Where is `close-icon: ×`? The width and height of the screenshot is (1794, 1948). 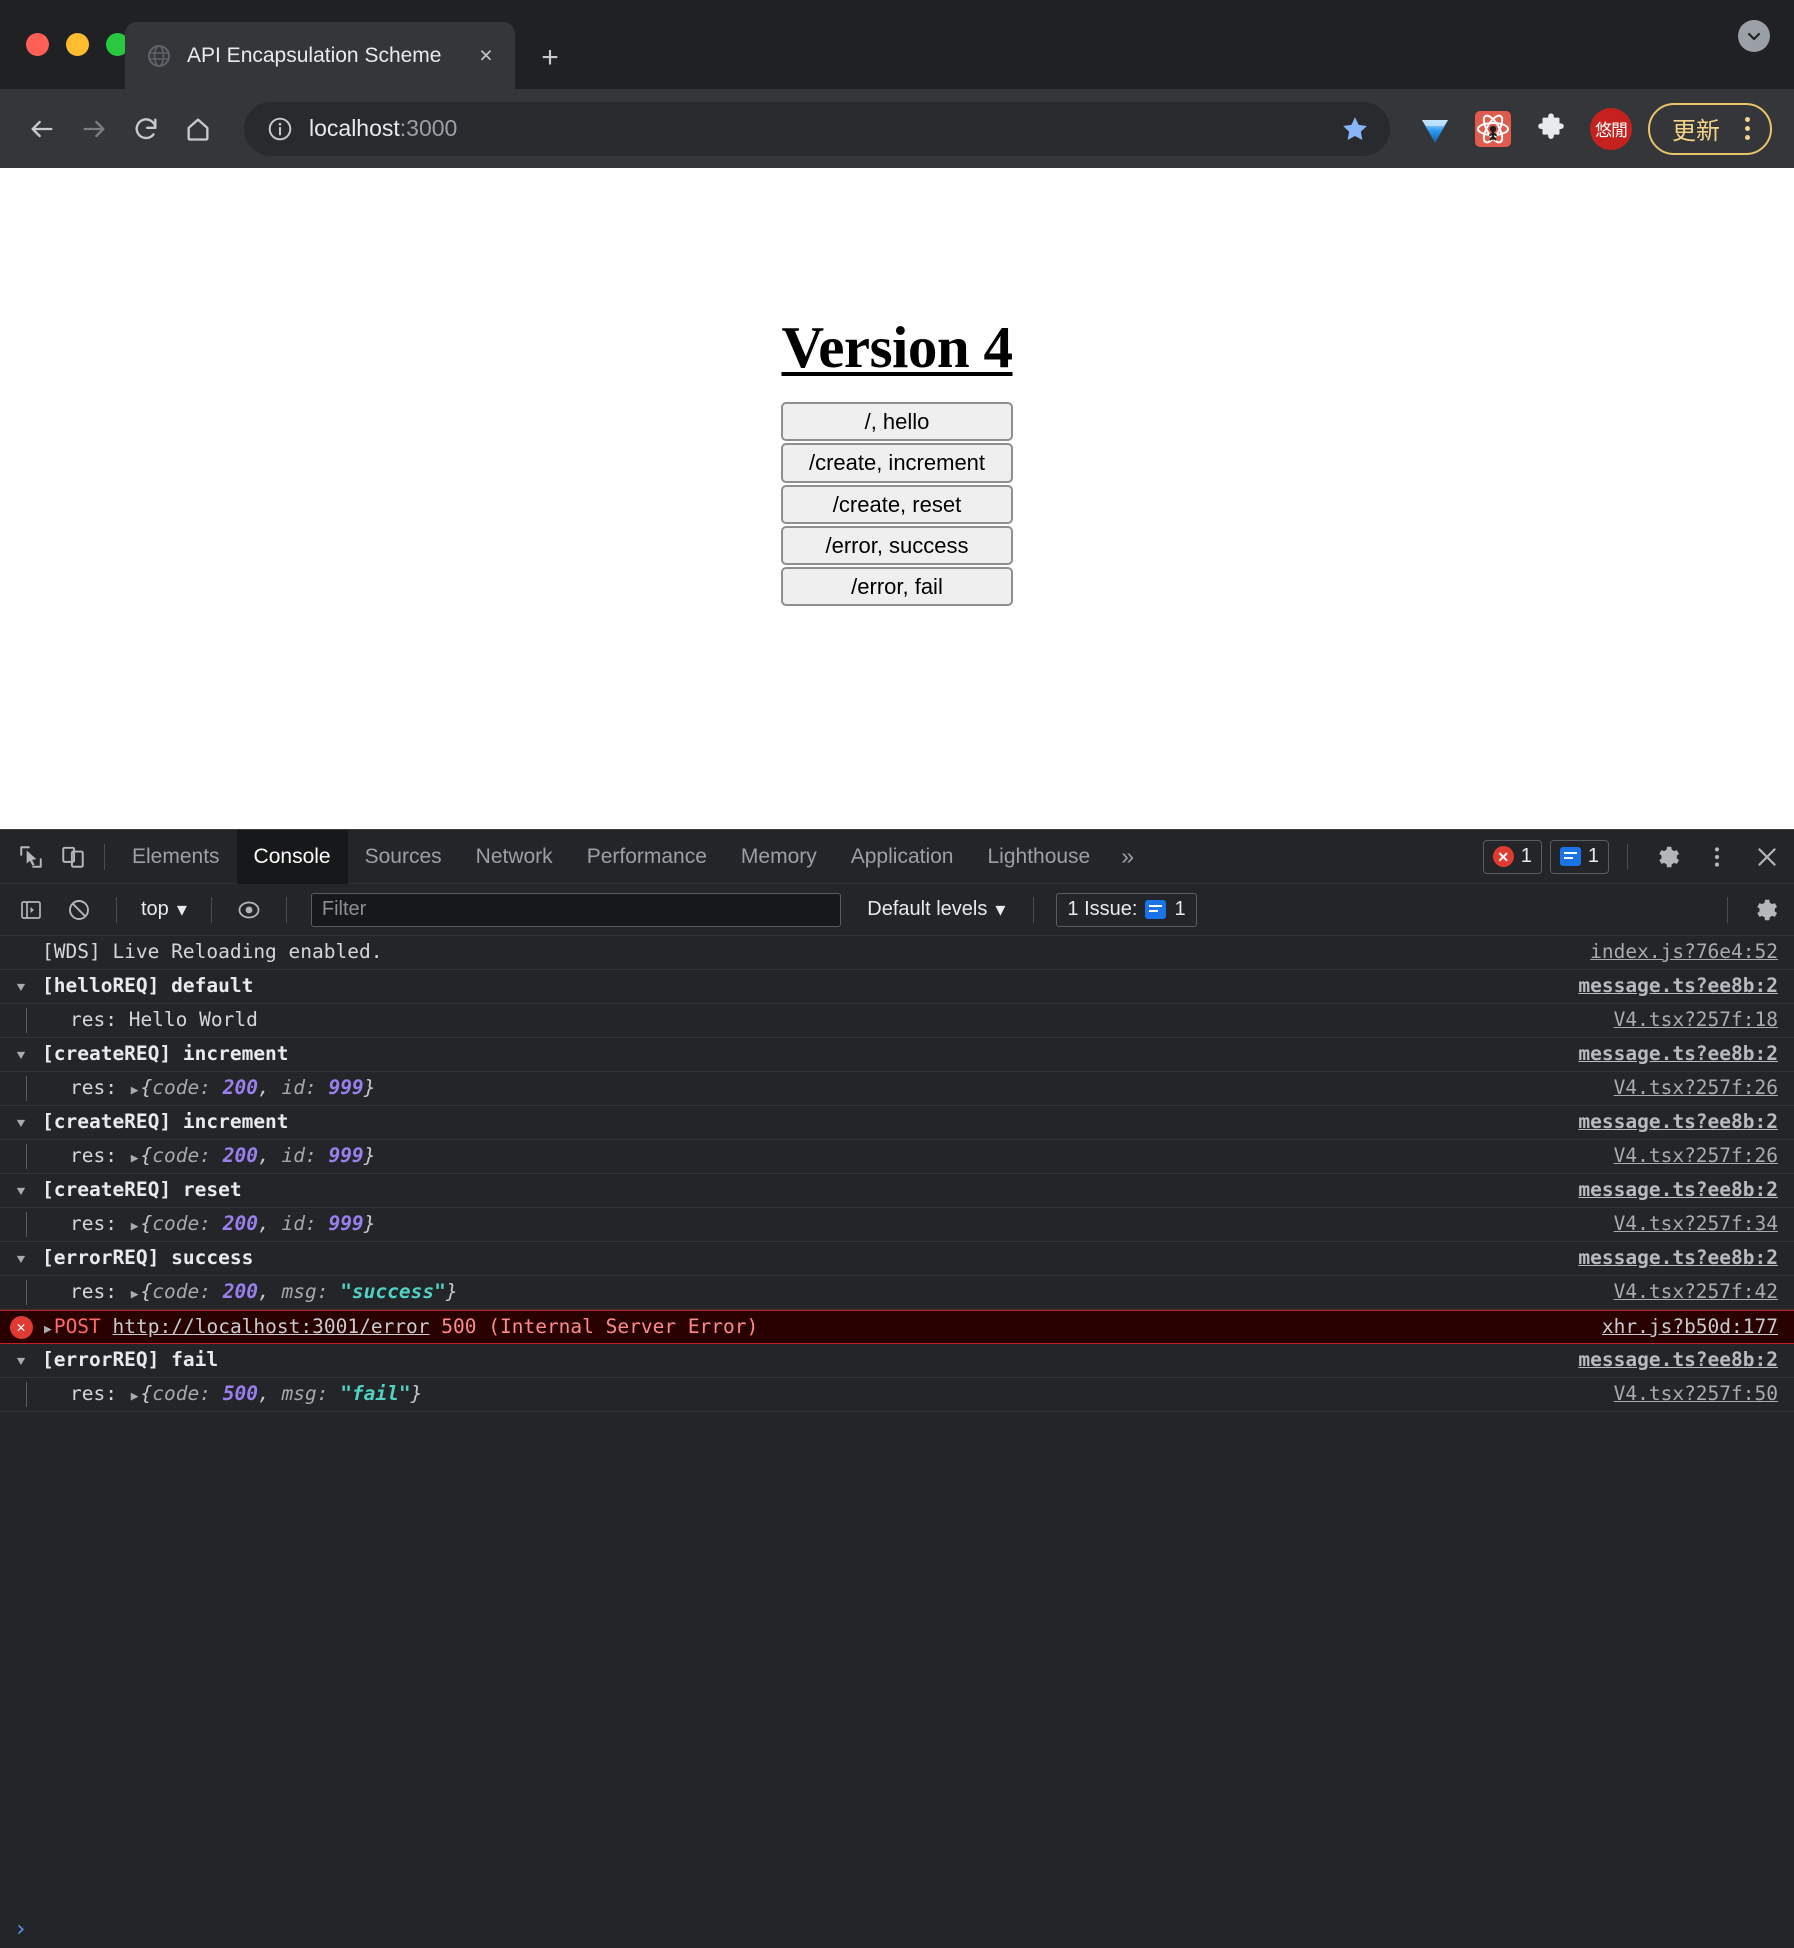
close-icon: × is located at coordinates (486, 56).